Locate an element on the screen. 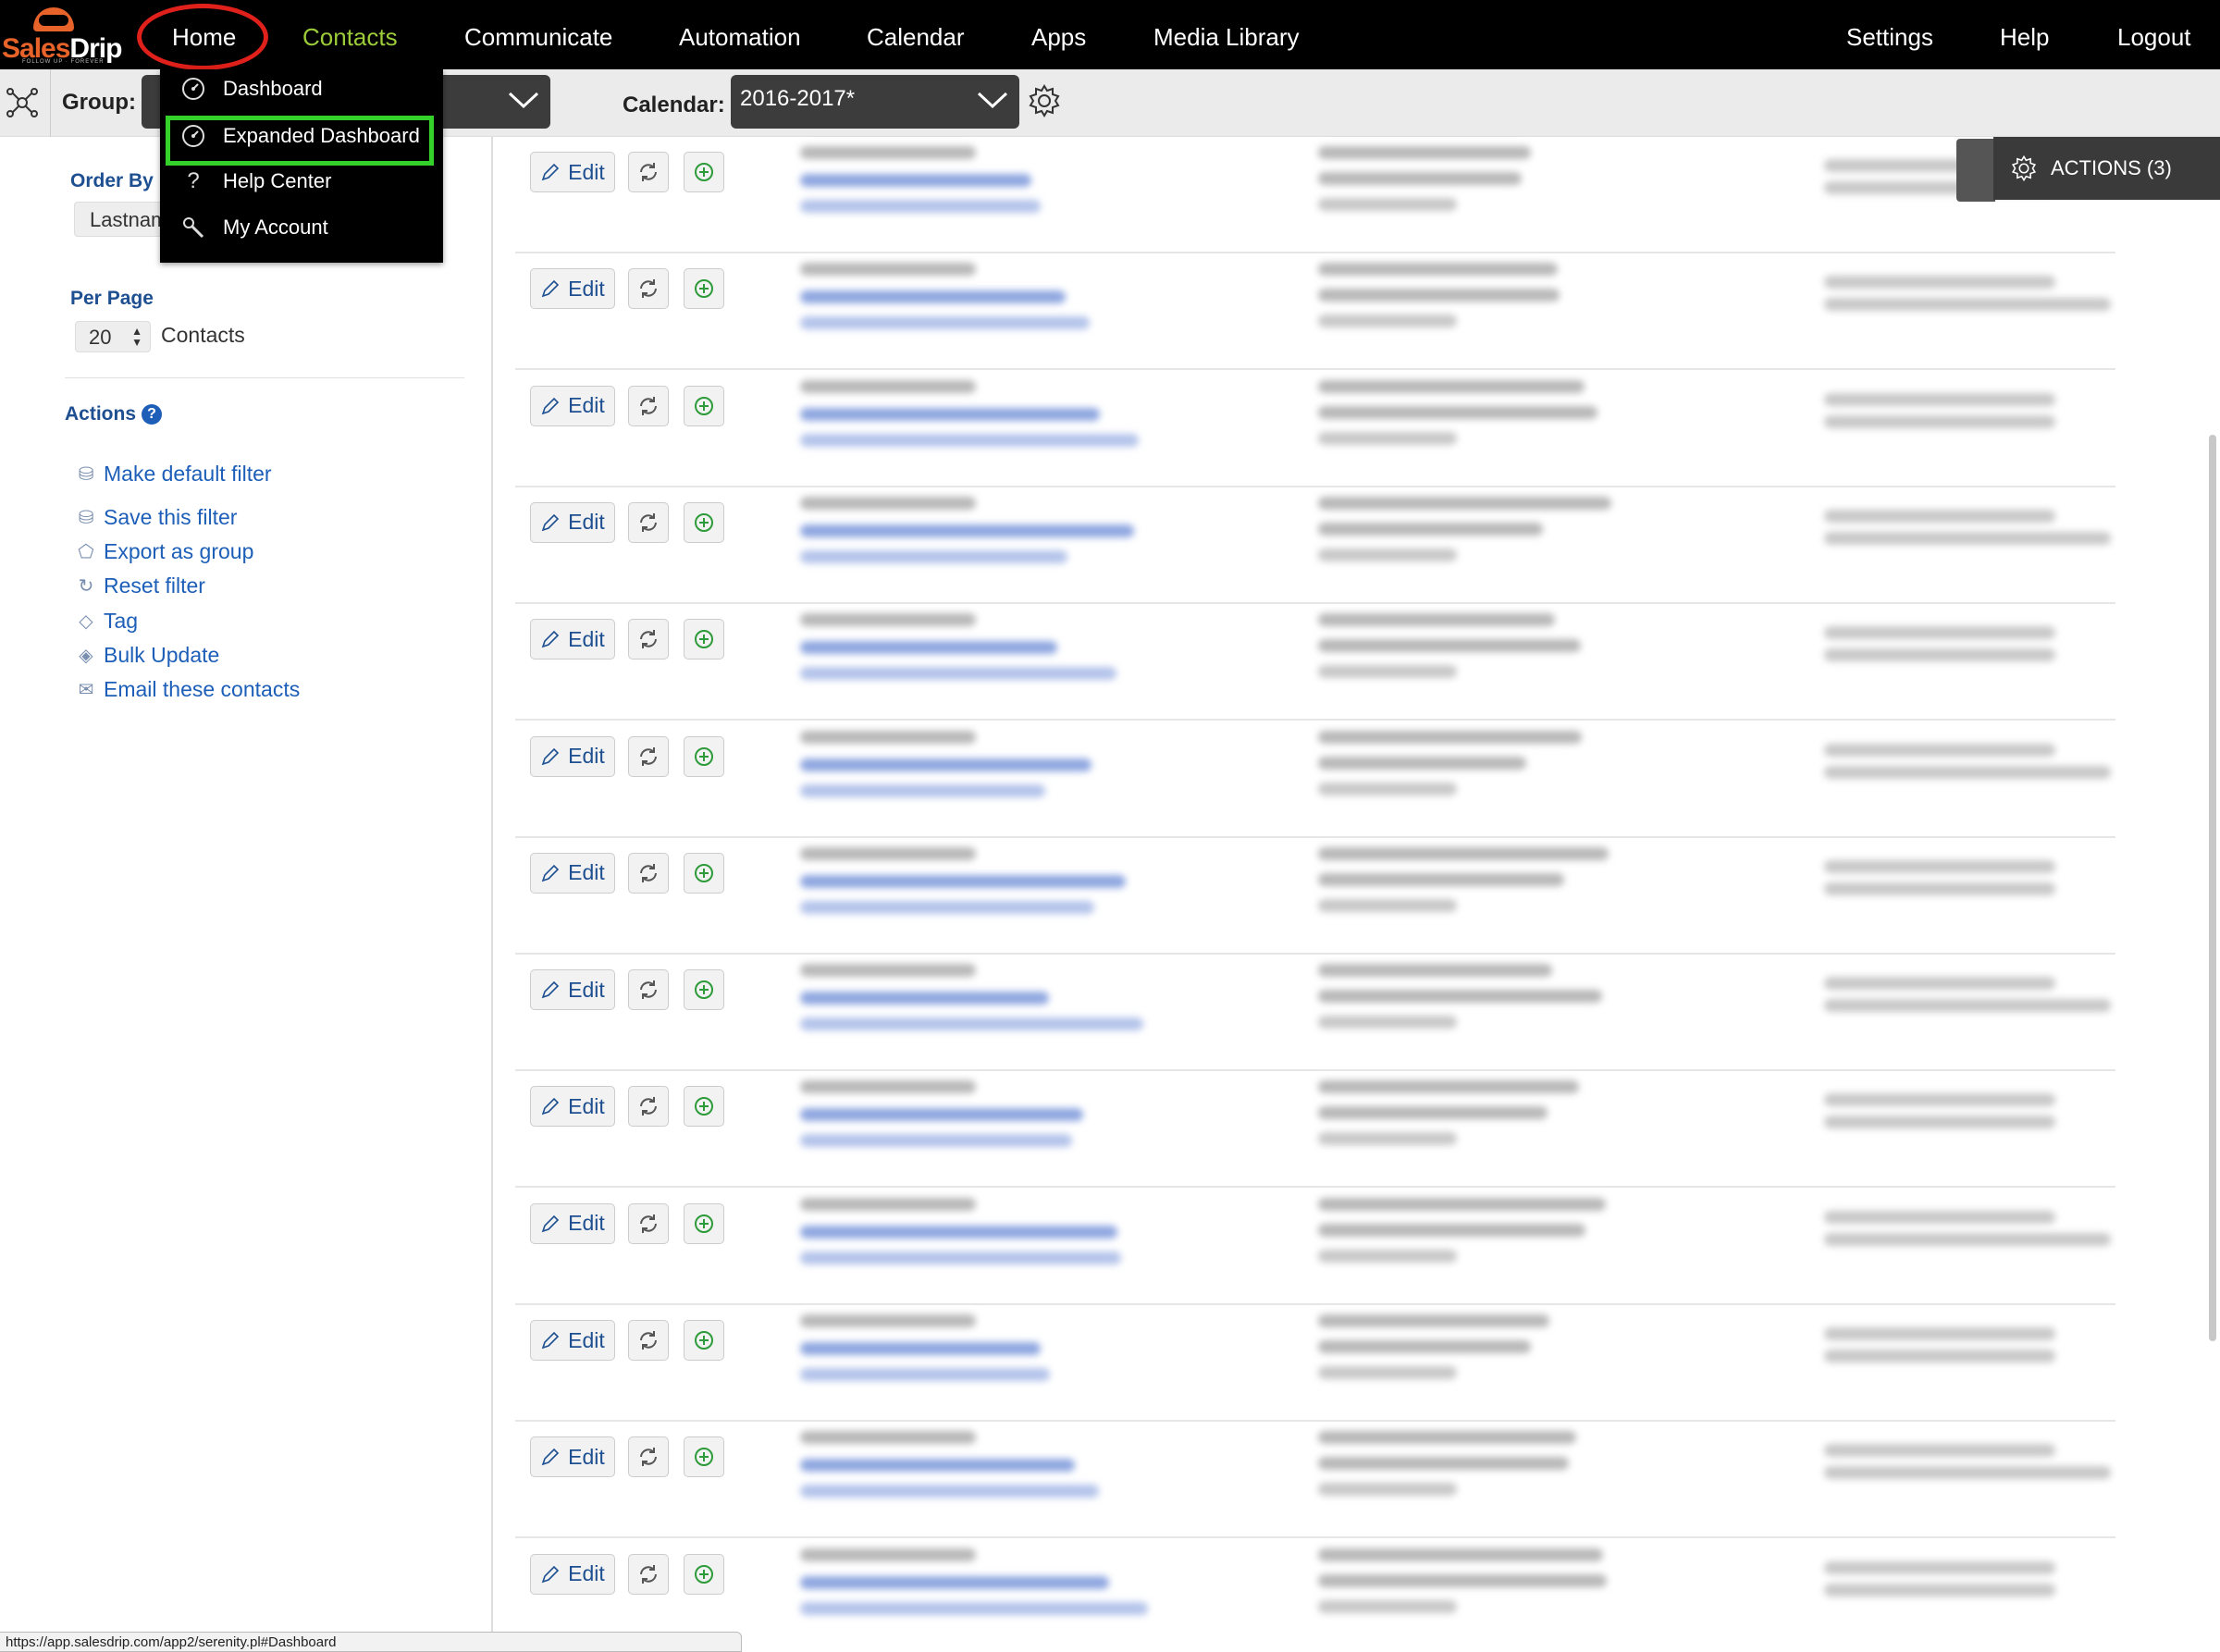 This screenshot has height=1652, width=2220. nav-automation: Automation is located at coordinates (740, 37).